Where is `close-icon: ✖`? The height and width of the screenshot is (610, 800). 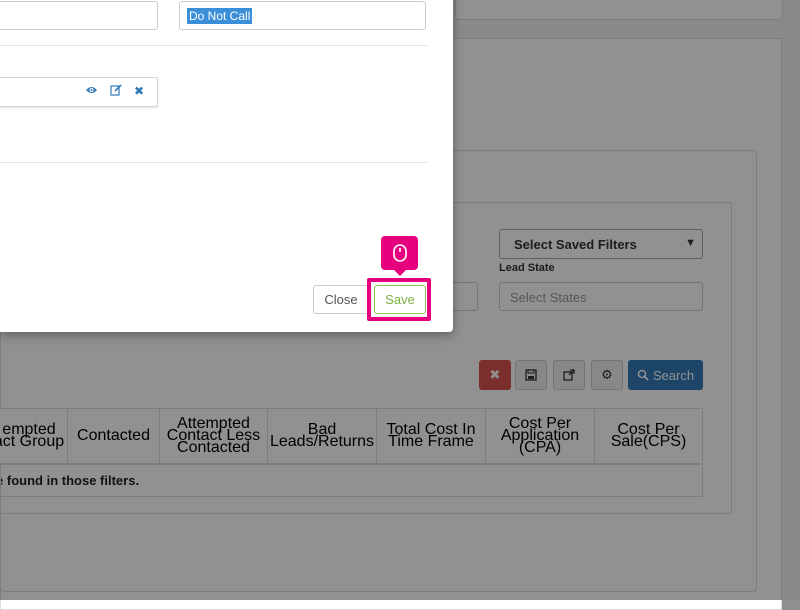
close-icon: ✖ is located at coordinates (139, 91).